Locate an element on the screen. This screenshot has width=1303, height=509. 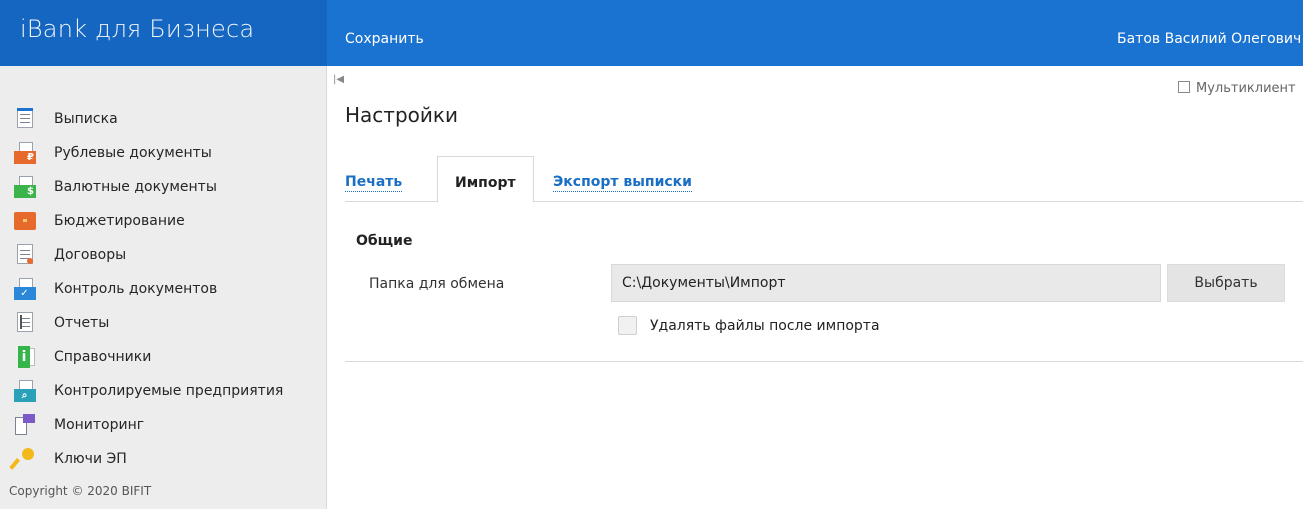
page-title: Настройки is located at coordinates (401, 115).